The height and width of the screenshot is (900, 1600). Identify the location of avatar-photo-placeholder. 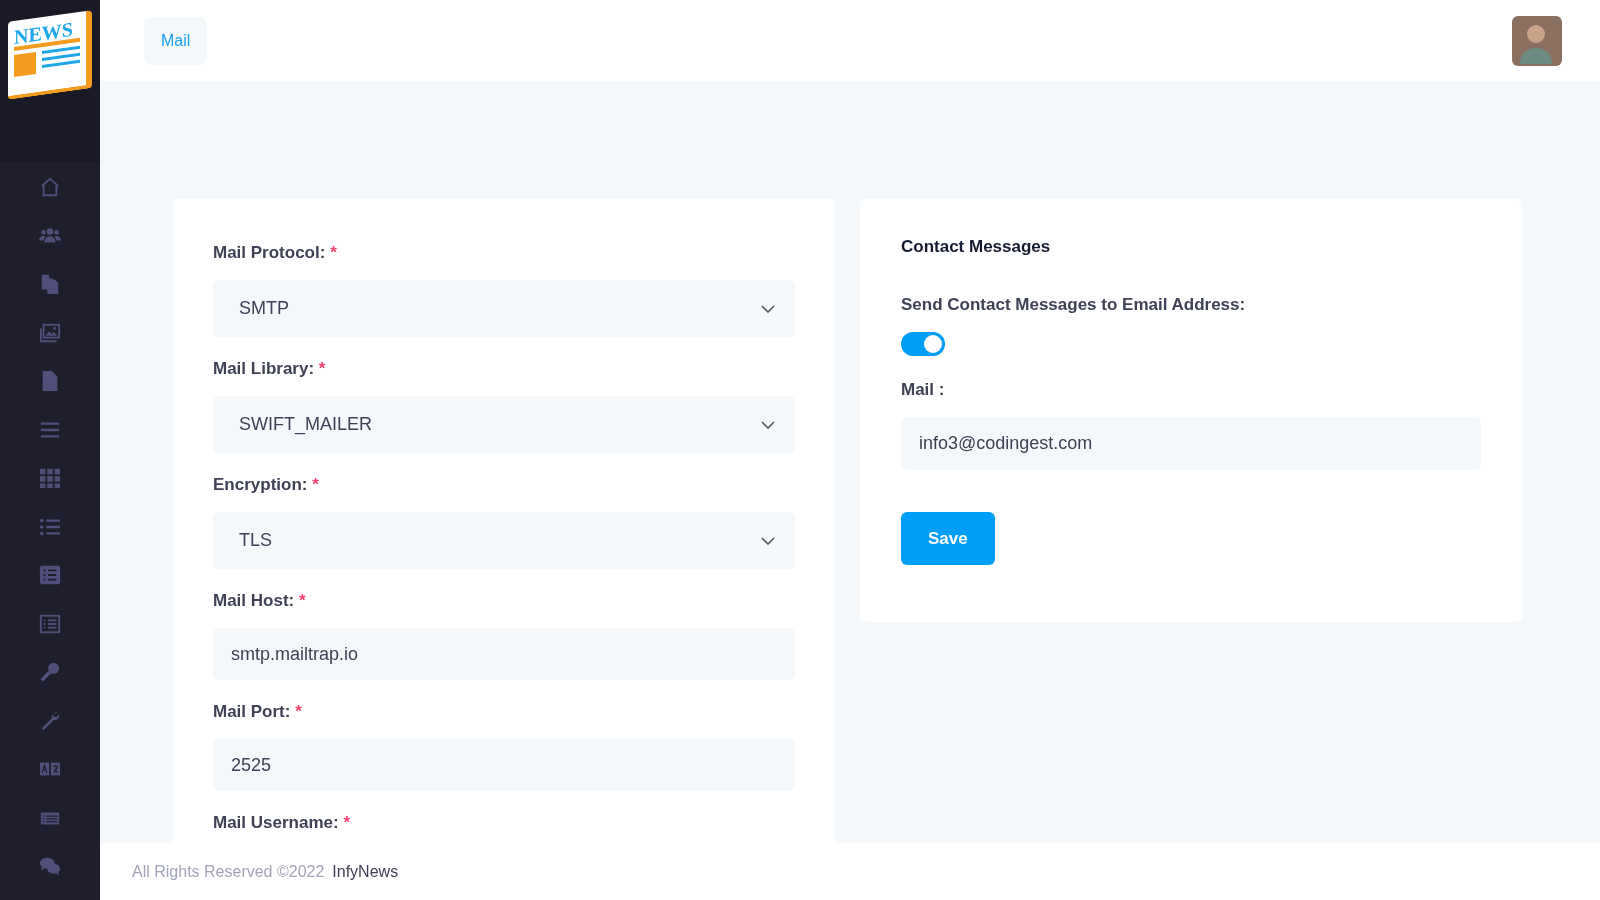
(1537, 40).